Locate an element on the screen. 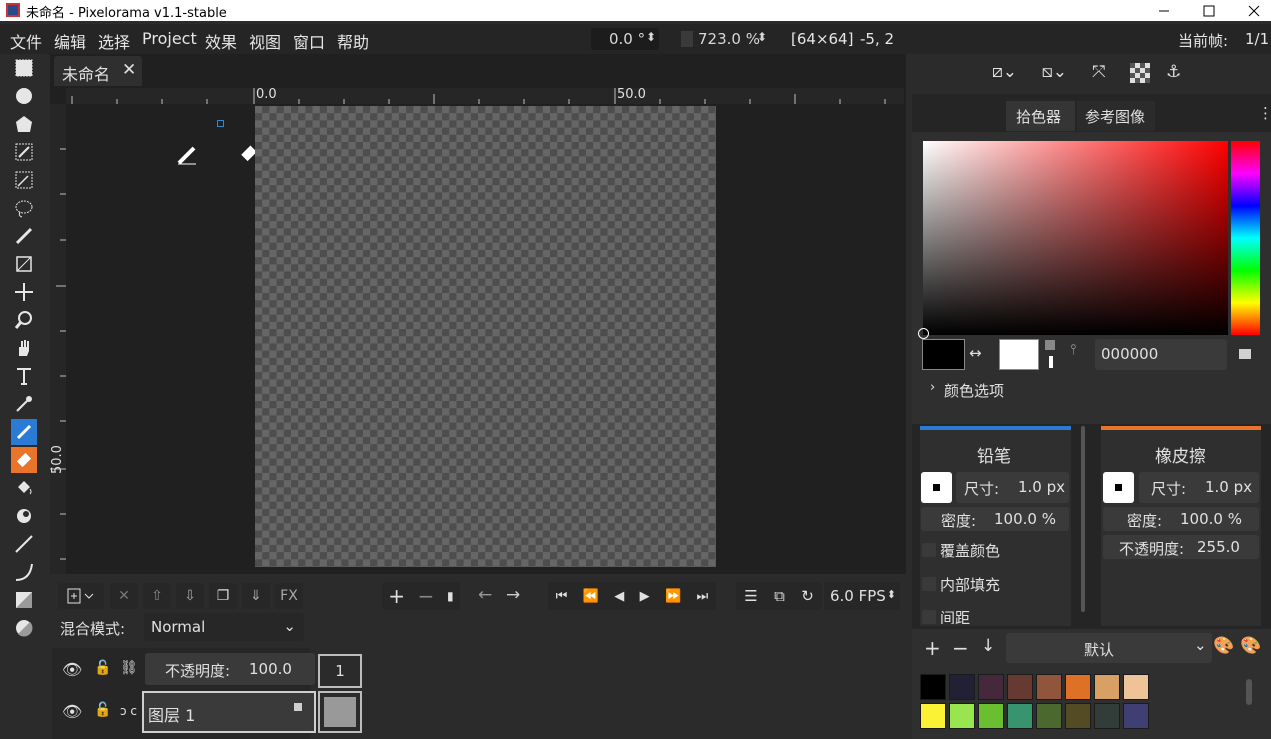  crop-tool is located at coordinates (24, 264).